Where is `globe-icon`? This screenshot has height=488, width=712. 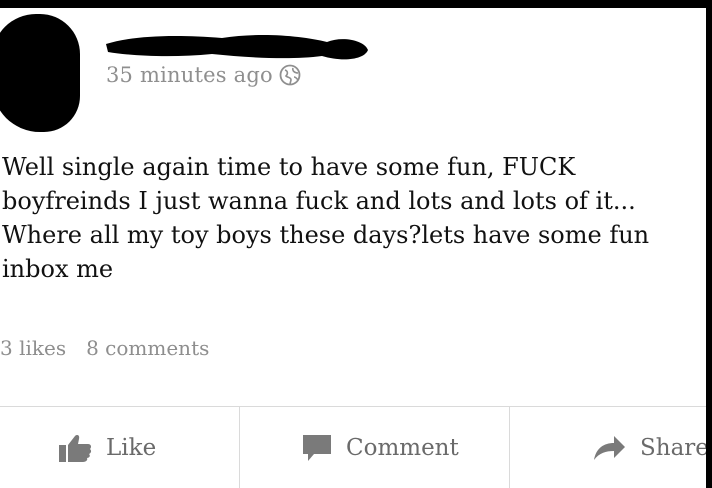
globe-icon is located at coordinates (290, 75).